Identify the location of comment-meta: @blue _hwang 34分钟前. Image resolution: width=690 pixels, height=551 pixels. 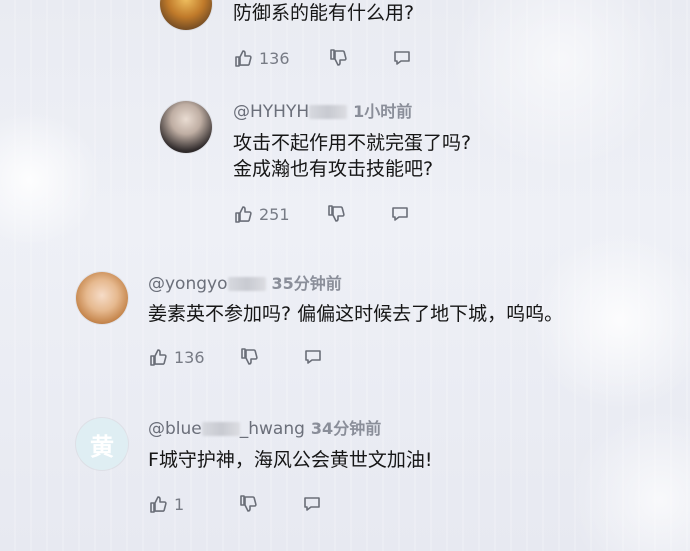
(264, 427).